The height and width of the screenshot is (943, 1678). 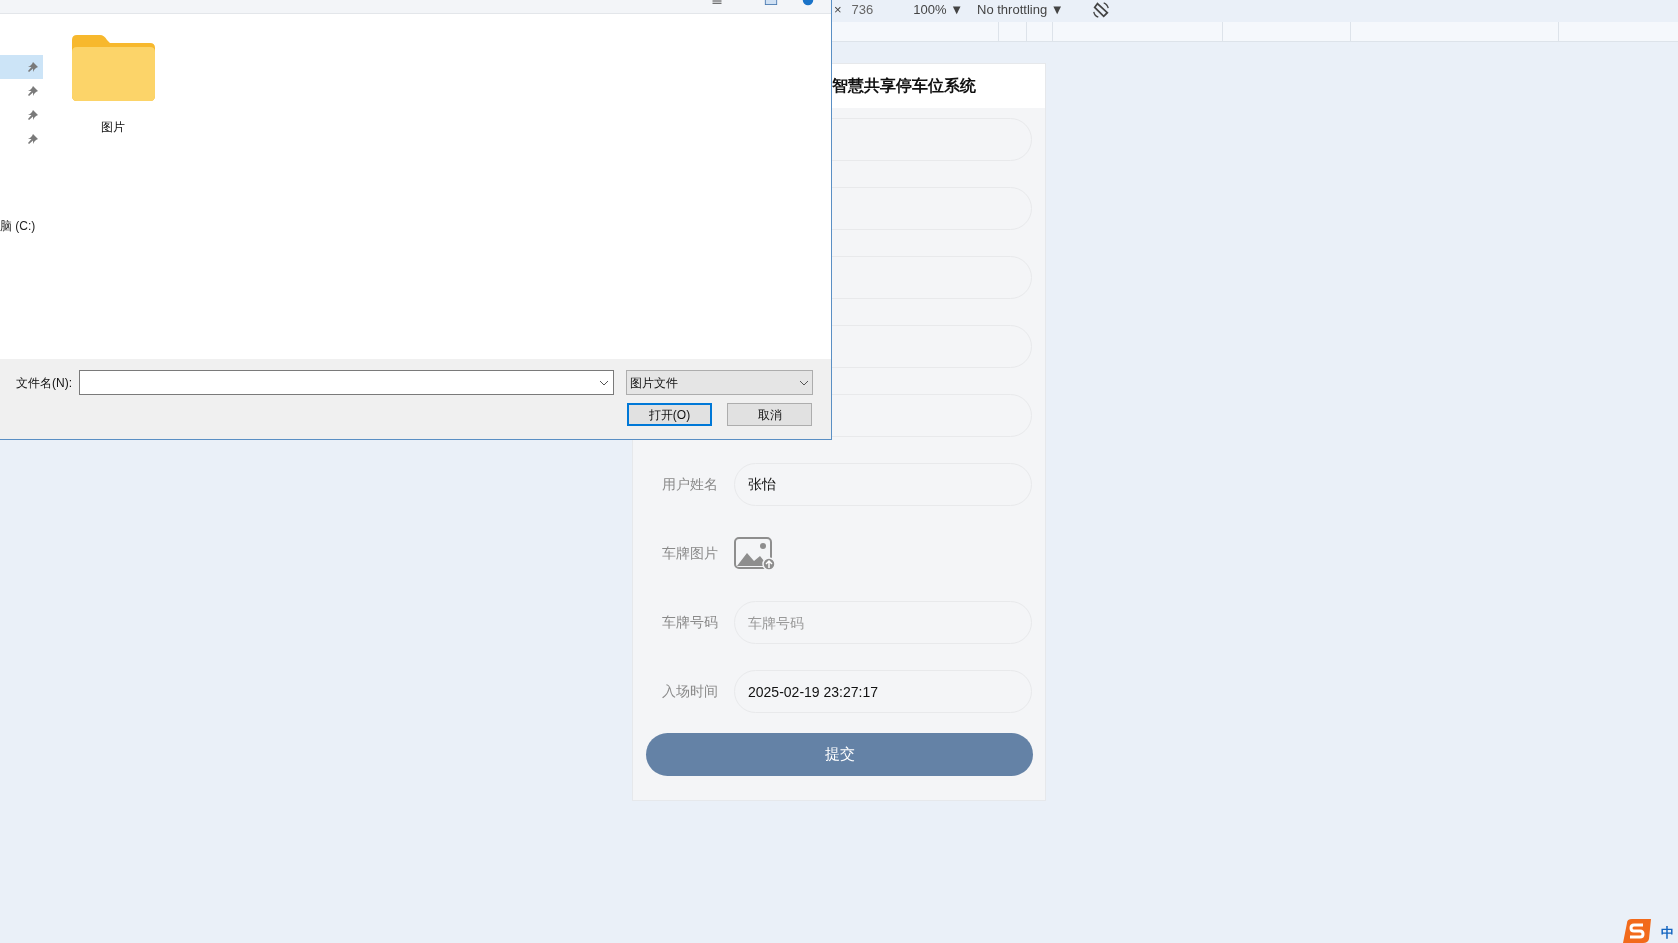 I want to click on field-label: 用户姓名, so click(x=690, y=484).